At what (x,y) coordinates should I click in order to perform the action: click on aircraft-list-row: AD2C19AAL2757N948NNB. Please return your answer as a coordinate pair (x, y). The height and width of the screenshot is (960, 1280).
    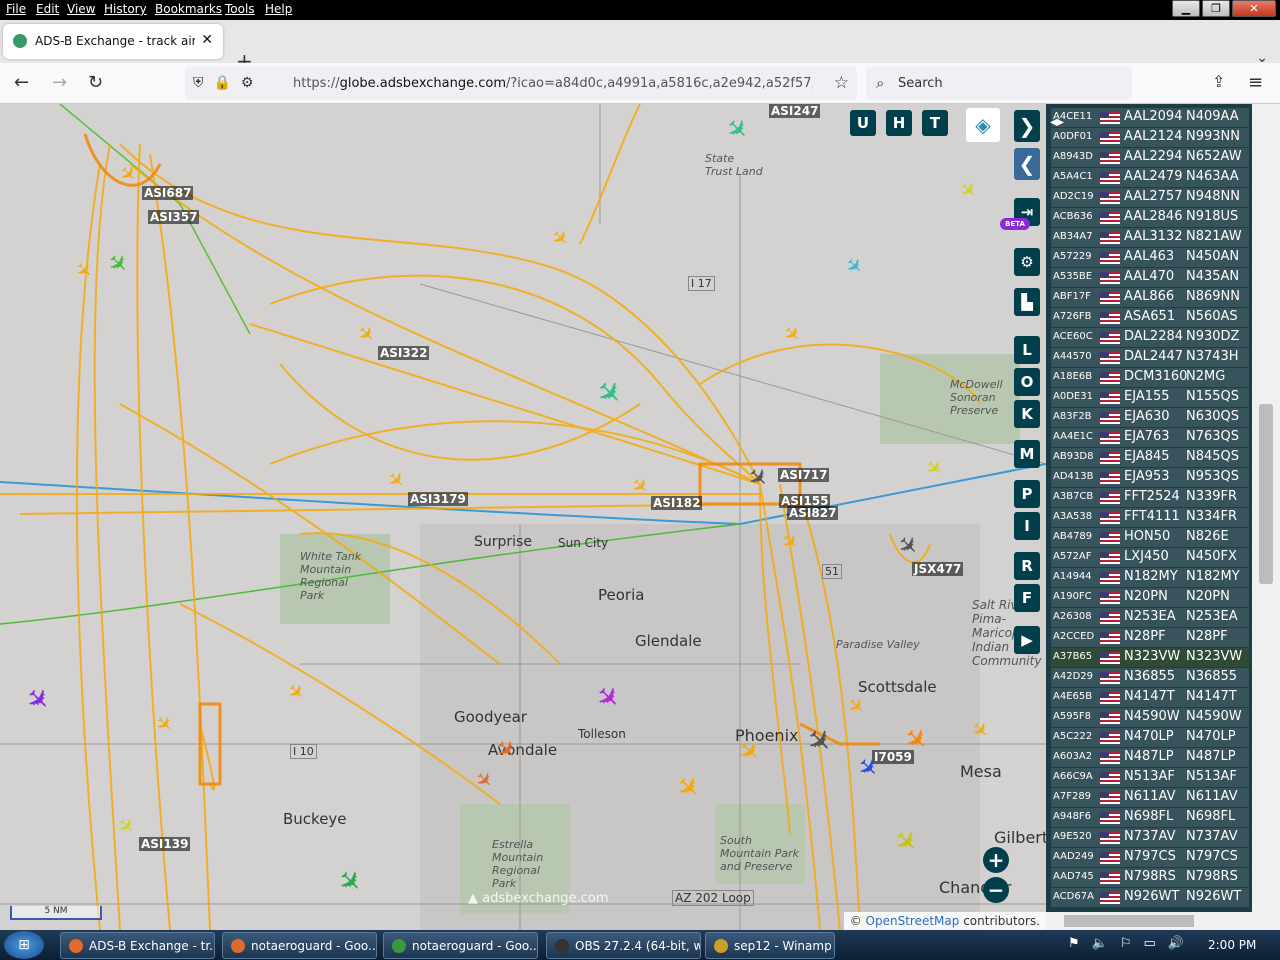
    Looking at the image, I should click on (1157, 197).